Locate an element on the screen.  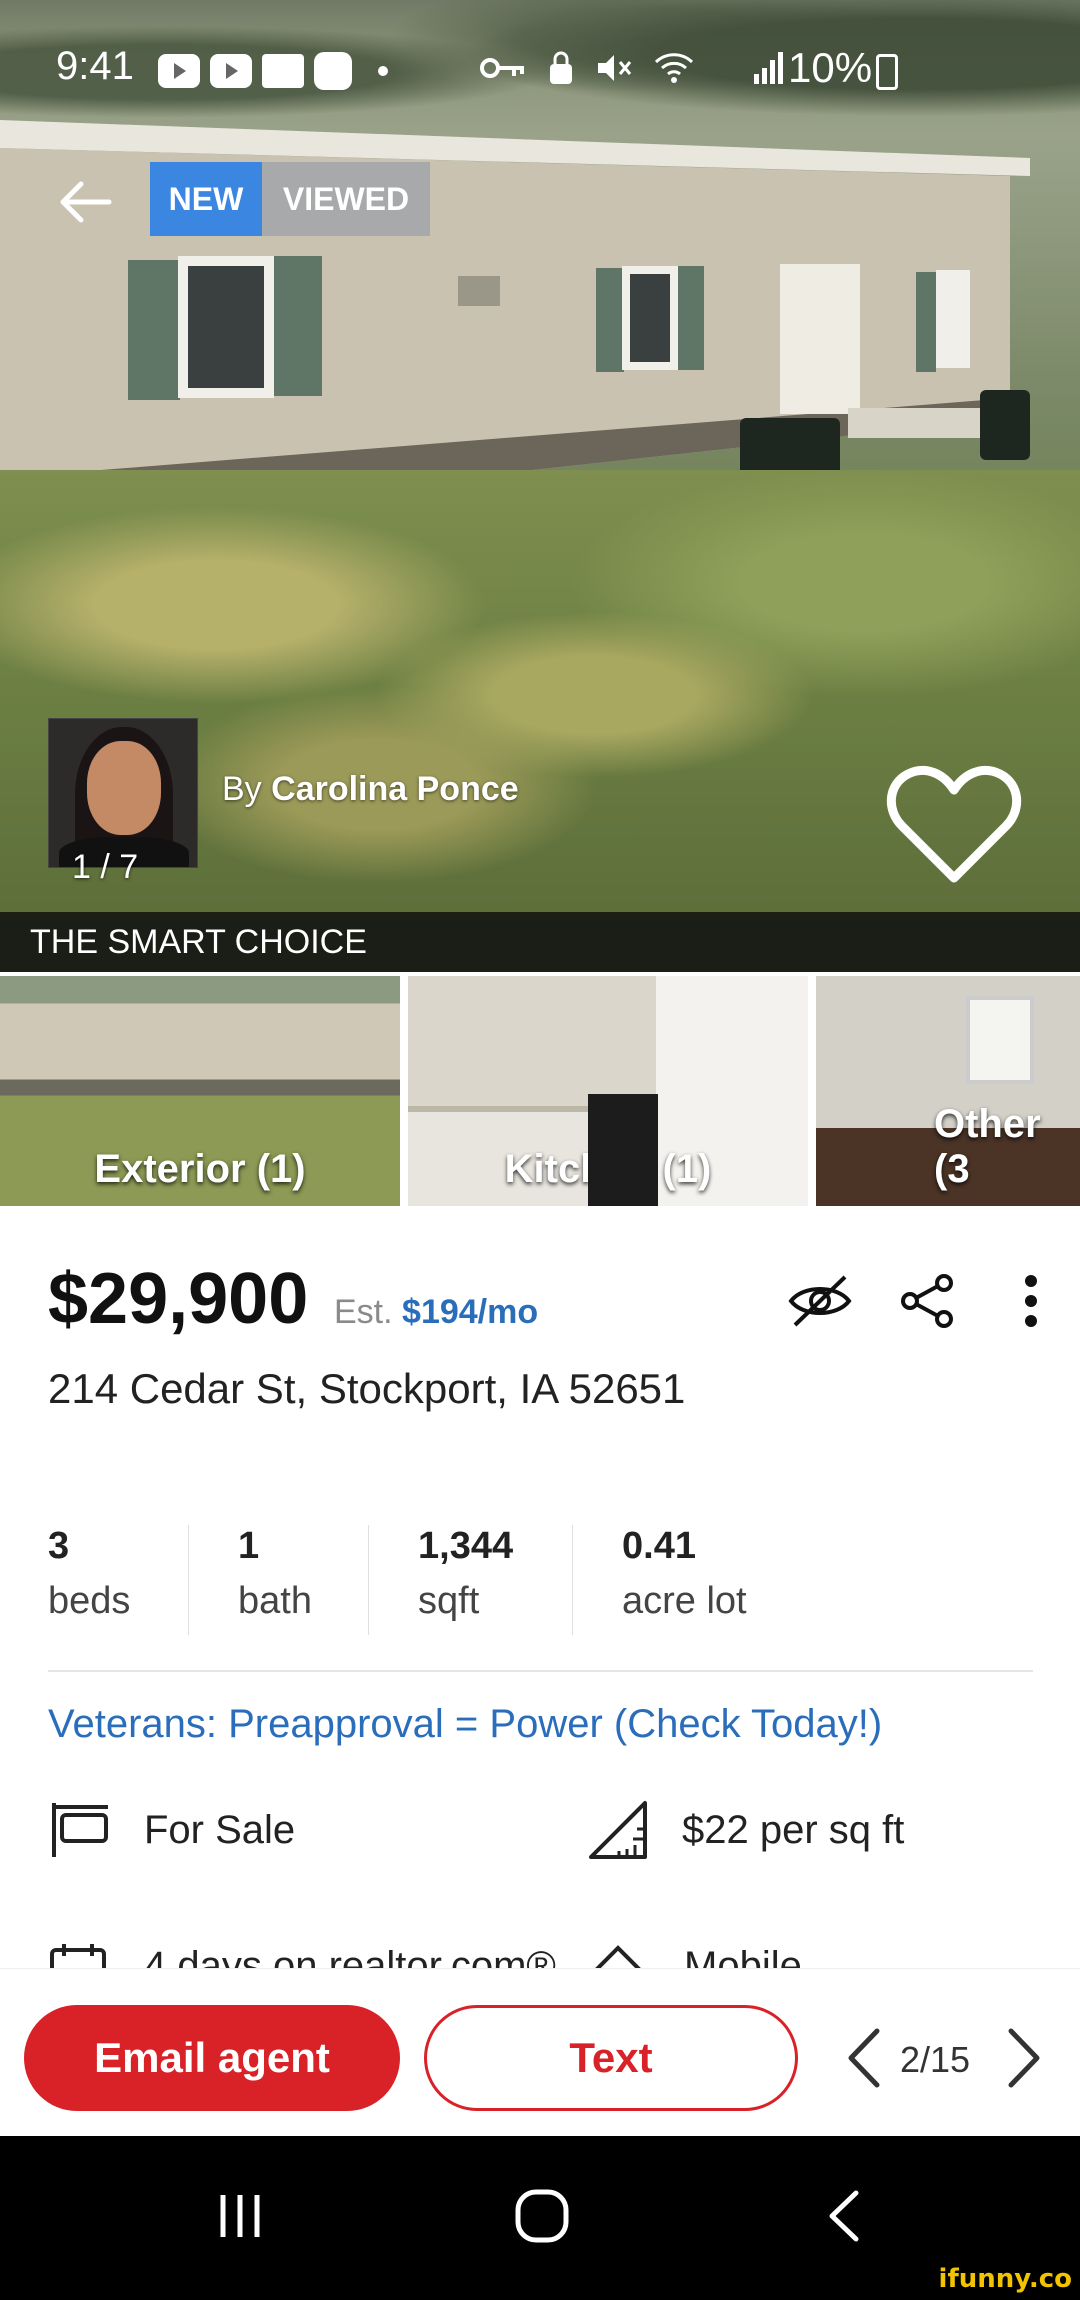
ruler-triangle-icon is located at coordinates (618, 1830).